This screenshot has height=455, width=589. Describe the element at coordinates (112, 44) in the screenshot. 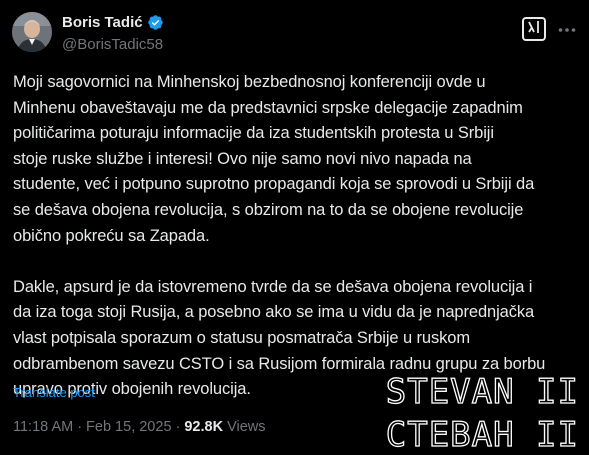

I see `author-handle: @BorisTadic58` at that location.